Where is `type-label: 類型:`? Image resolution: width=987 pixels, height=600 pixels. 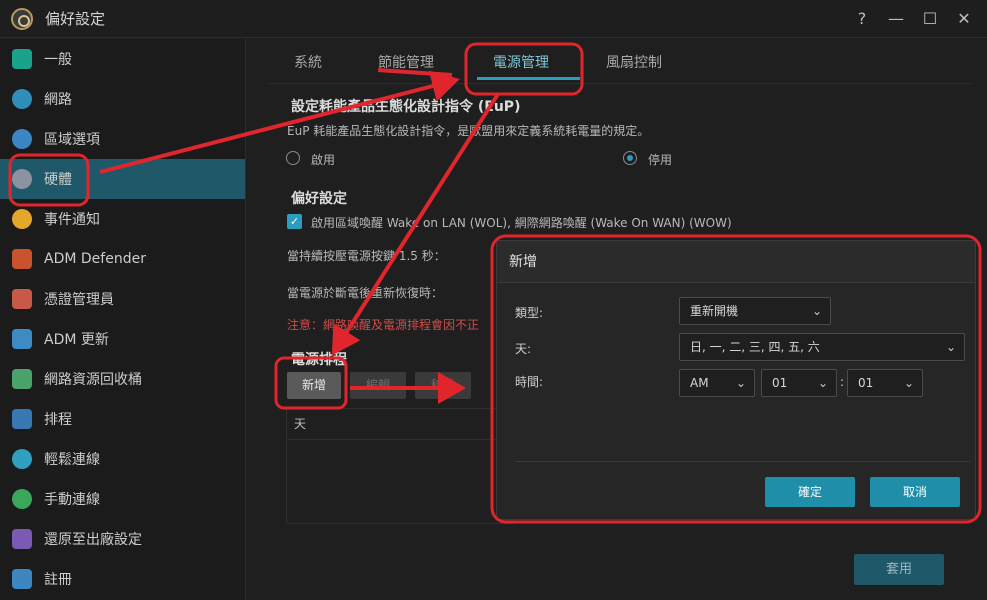
type-label: 類型: is located at coordinates (529, 313).